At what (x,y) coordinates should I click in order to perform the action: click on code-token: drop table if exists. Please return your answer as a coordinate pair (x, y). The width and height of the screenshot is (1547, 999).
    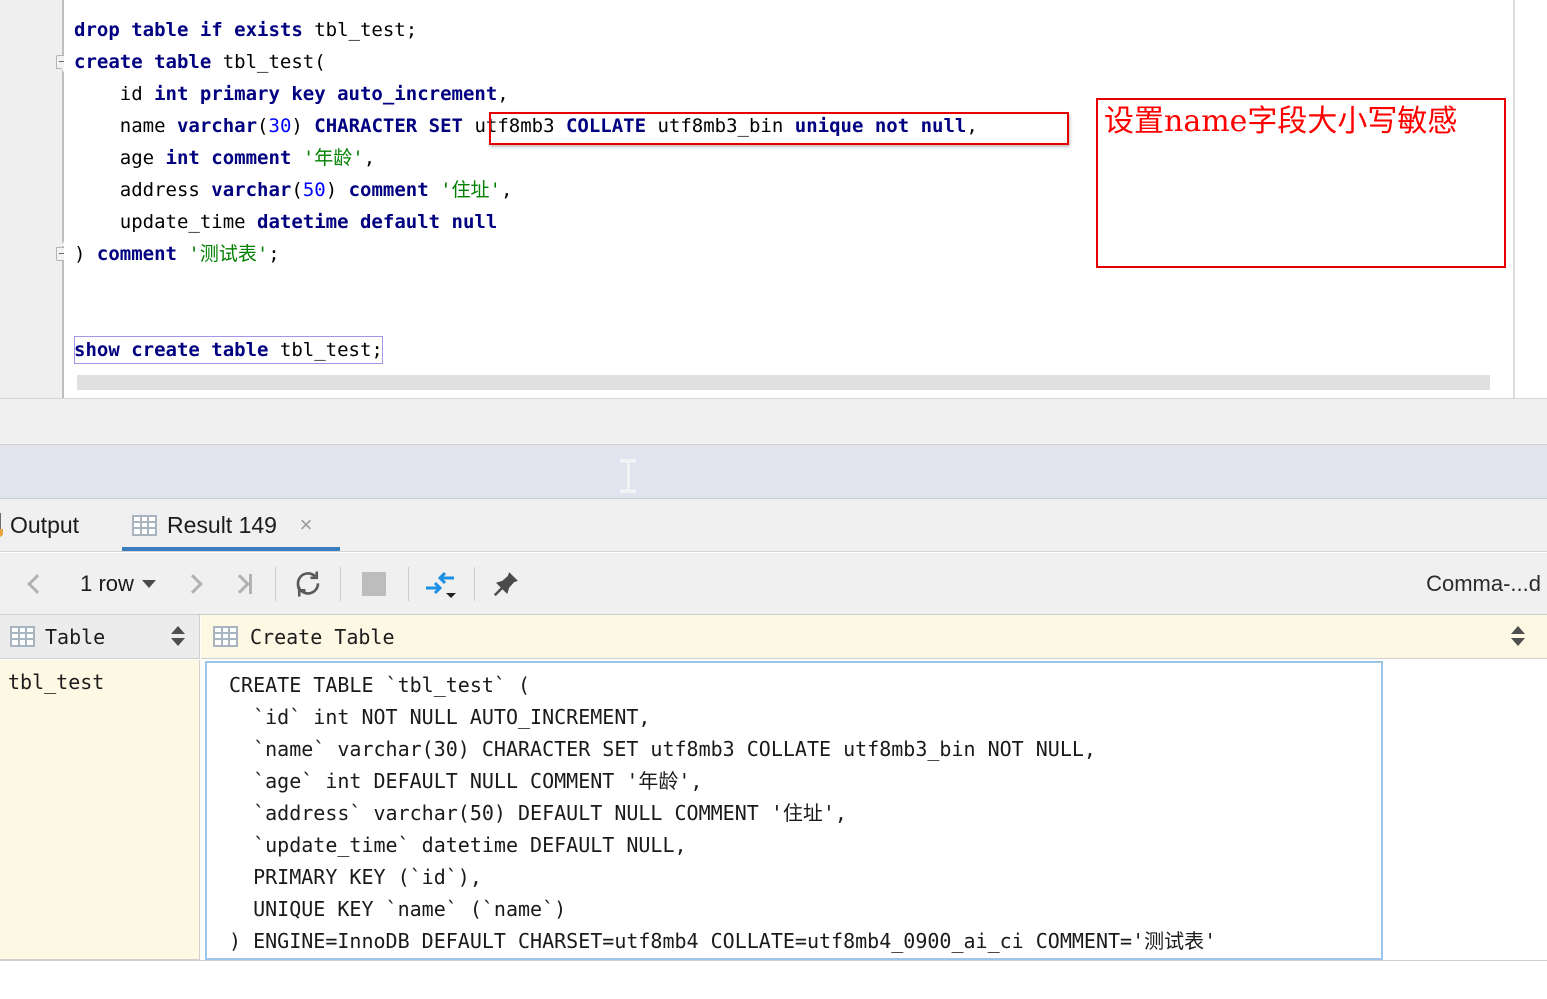
    Looking at the image, I should click on (194, 30).